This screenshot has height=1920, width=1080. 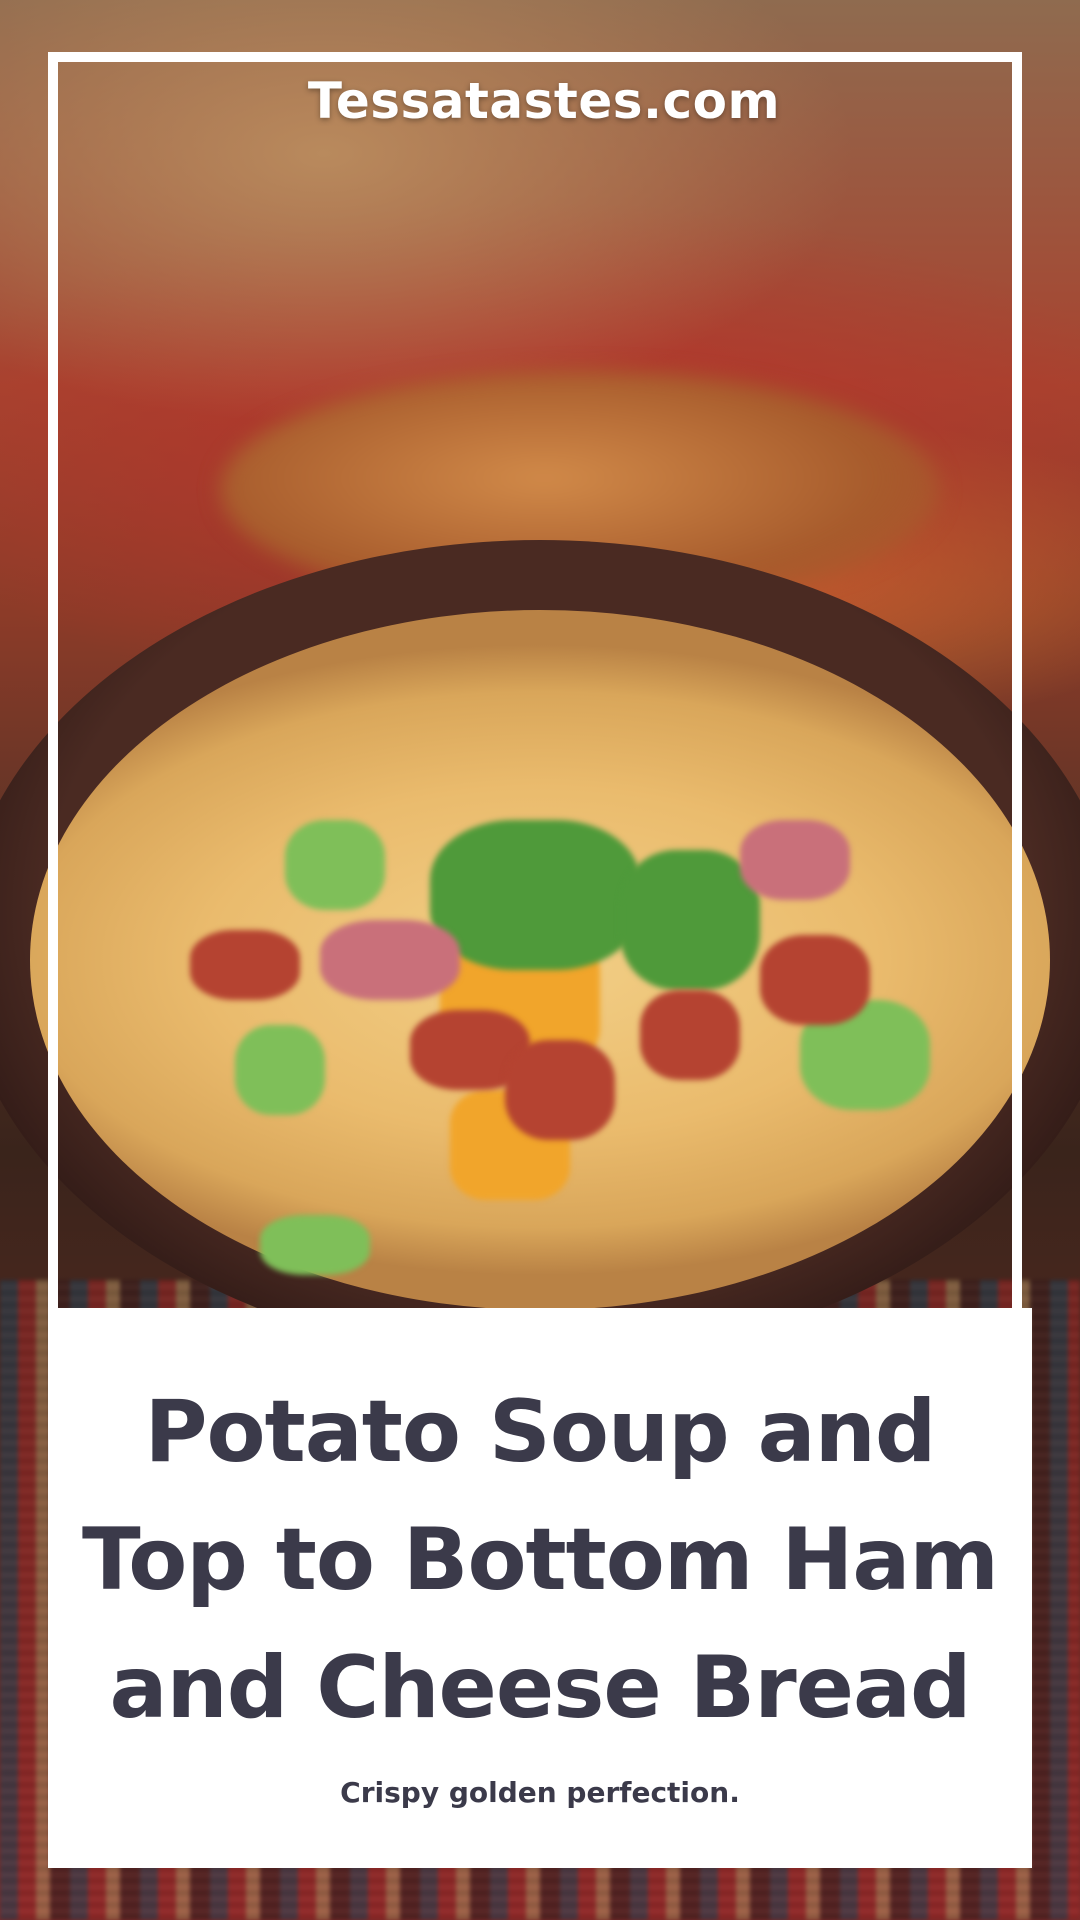 I want to click on recipe-subtitle: Crispy golden perfection., so click(x=540, y=1792).